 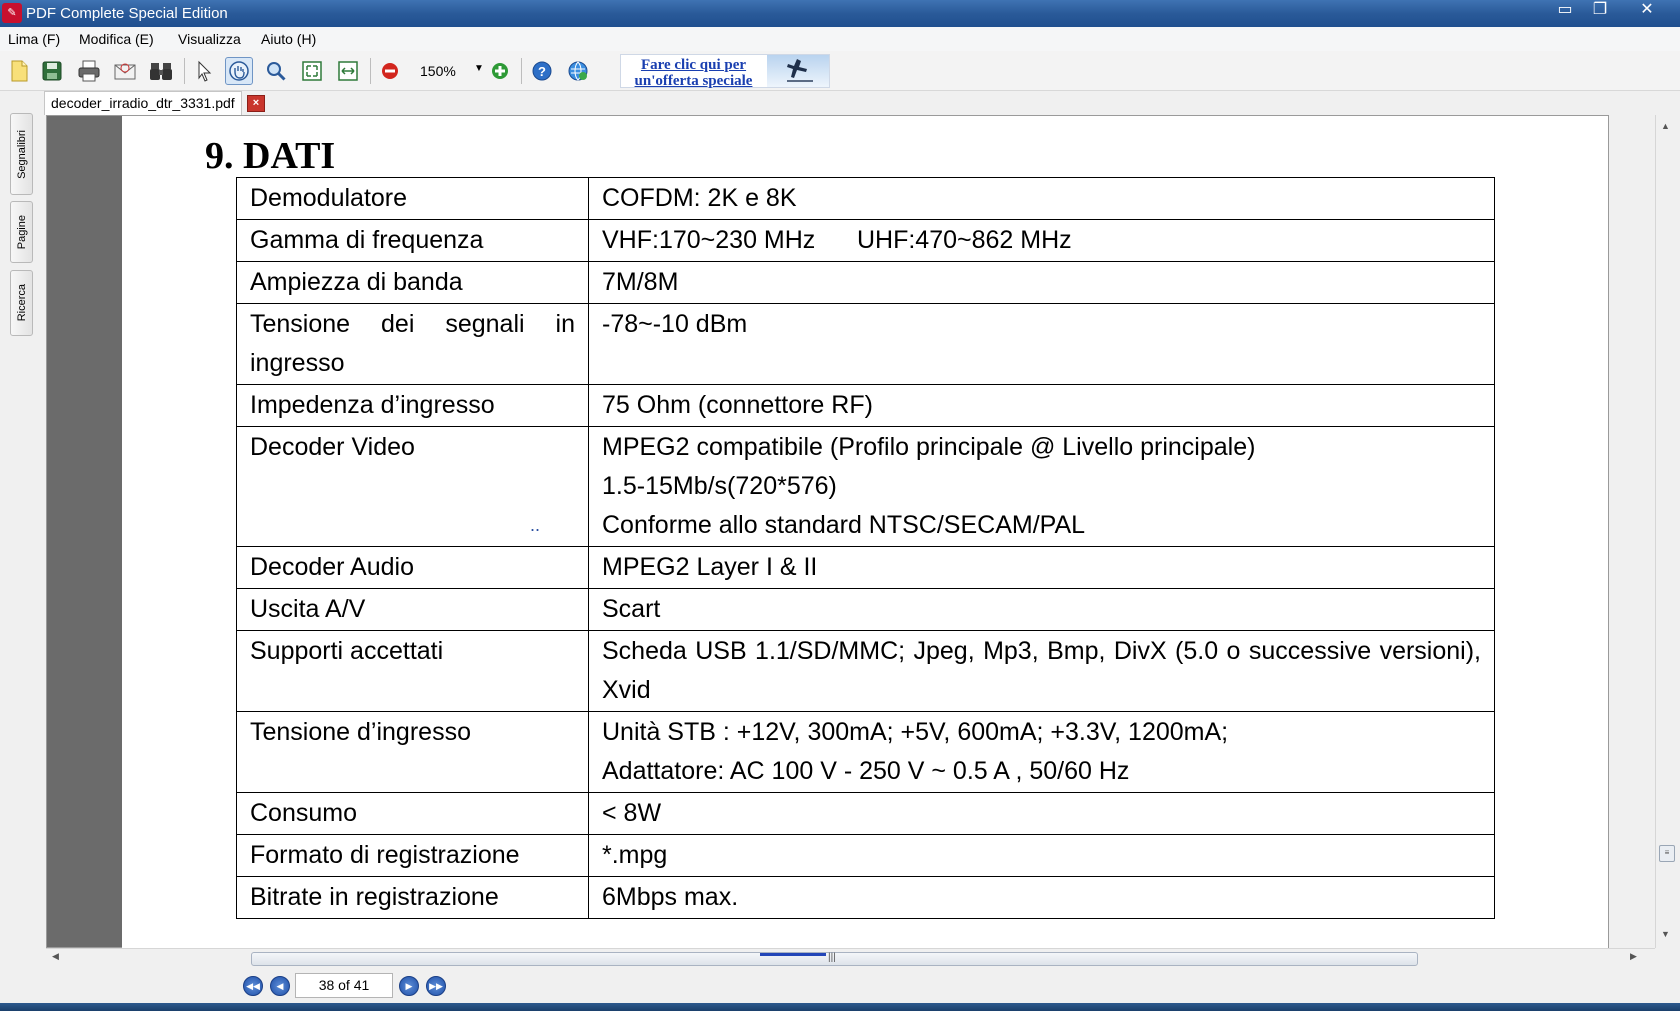 I want to click on row-label: Uscita A/V, so click(x=412, y=609).